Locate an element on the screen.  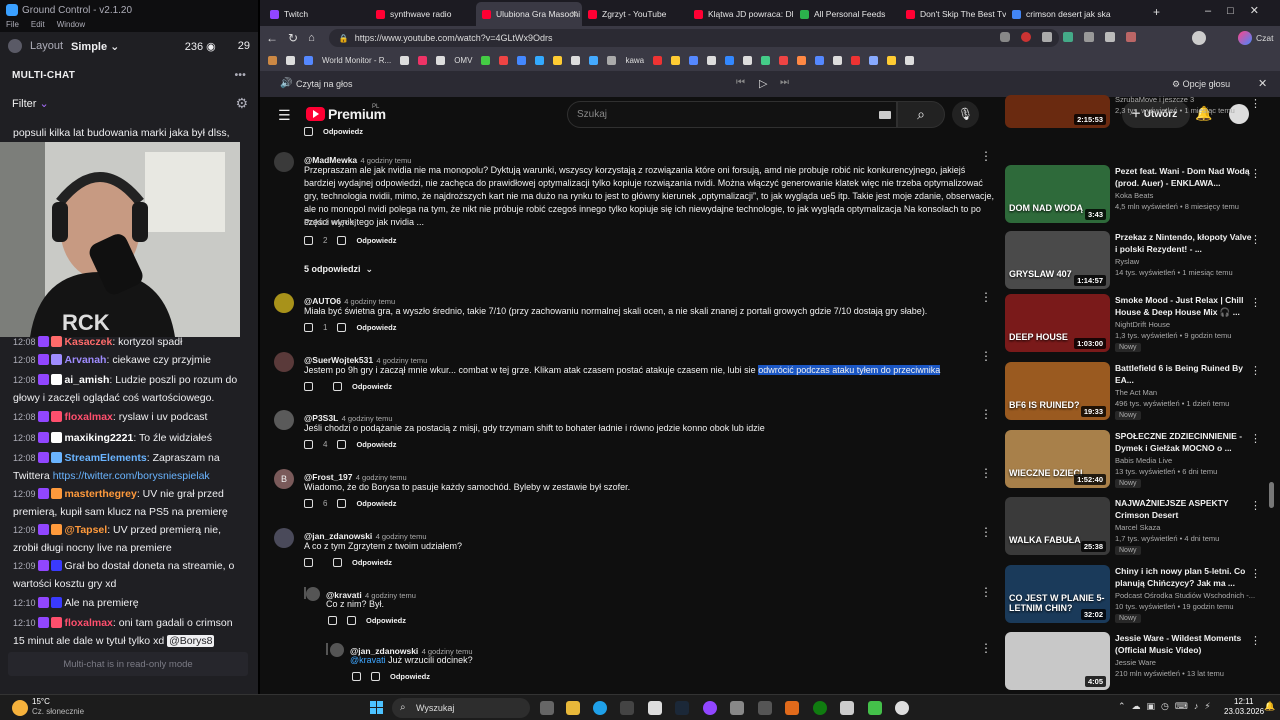
video-thumbnail: BF6 IS RUINED? 19:33 is located at coordinates (1057, 391).